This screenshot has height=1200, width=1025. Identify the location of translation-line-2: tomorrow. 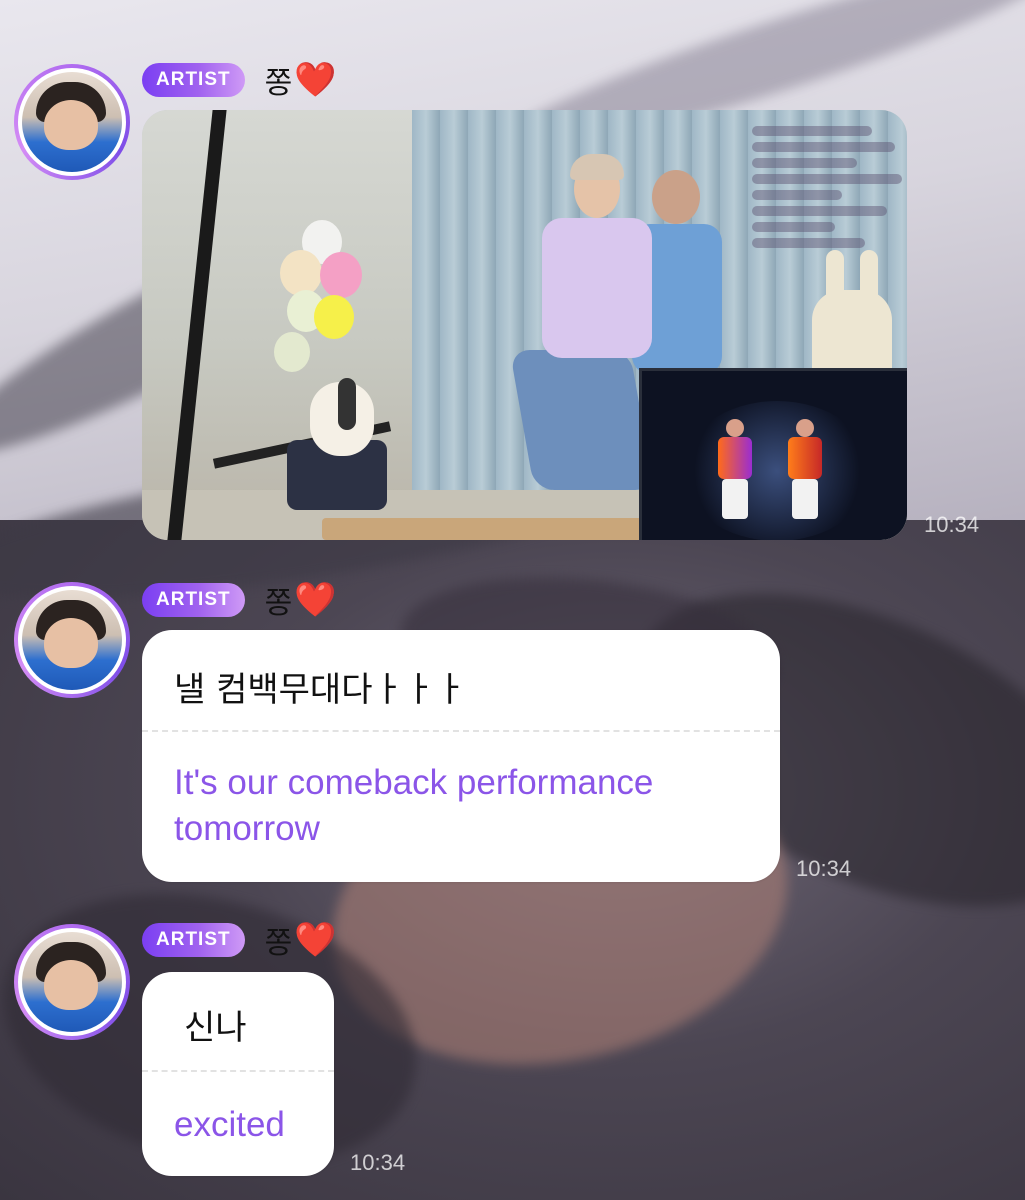
(247, 828).